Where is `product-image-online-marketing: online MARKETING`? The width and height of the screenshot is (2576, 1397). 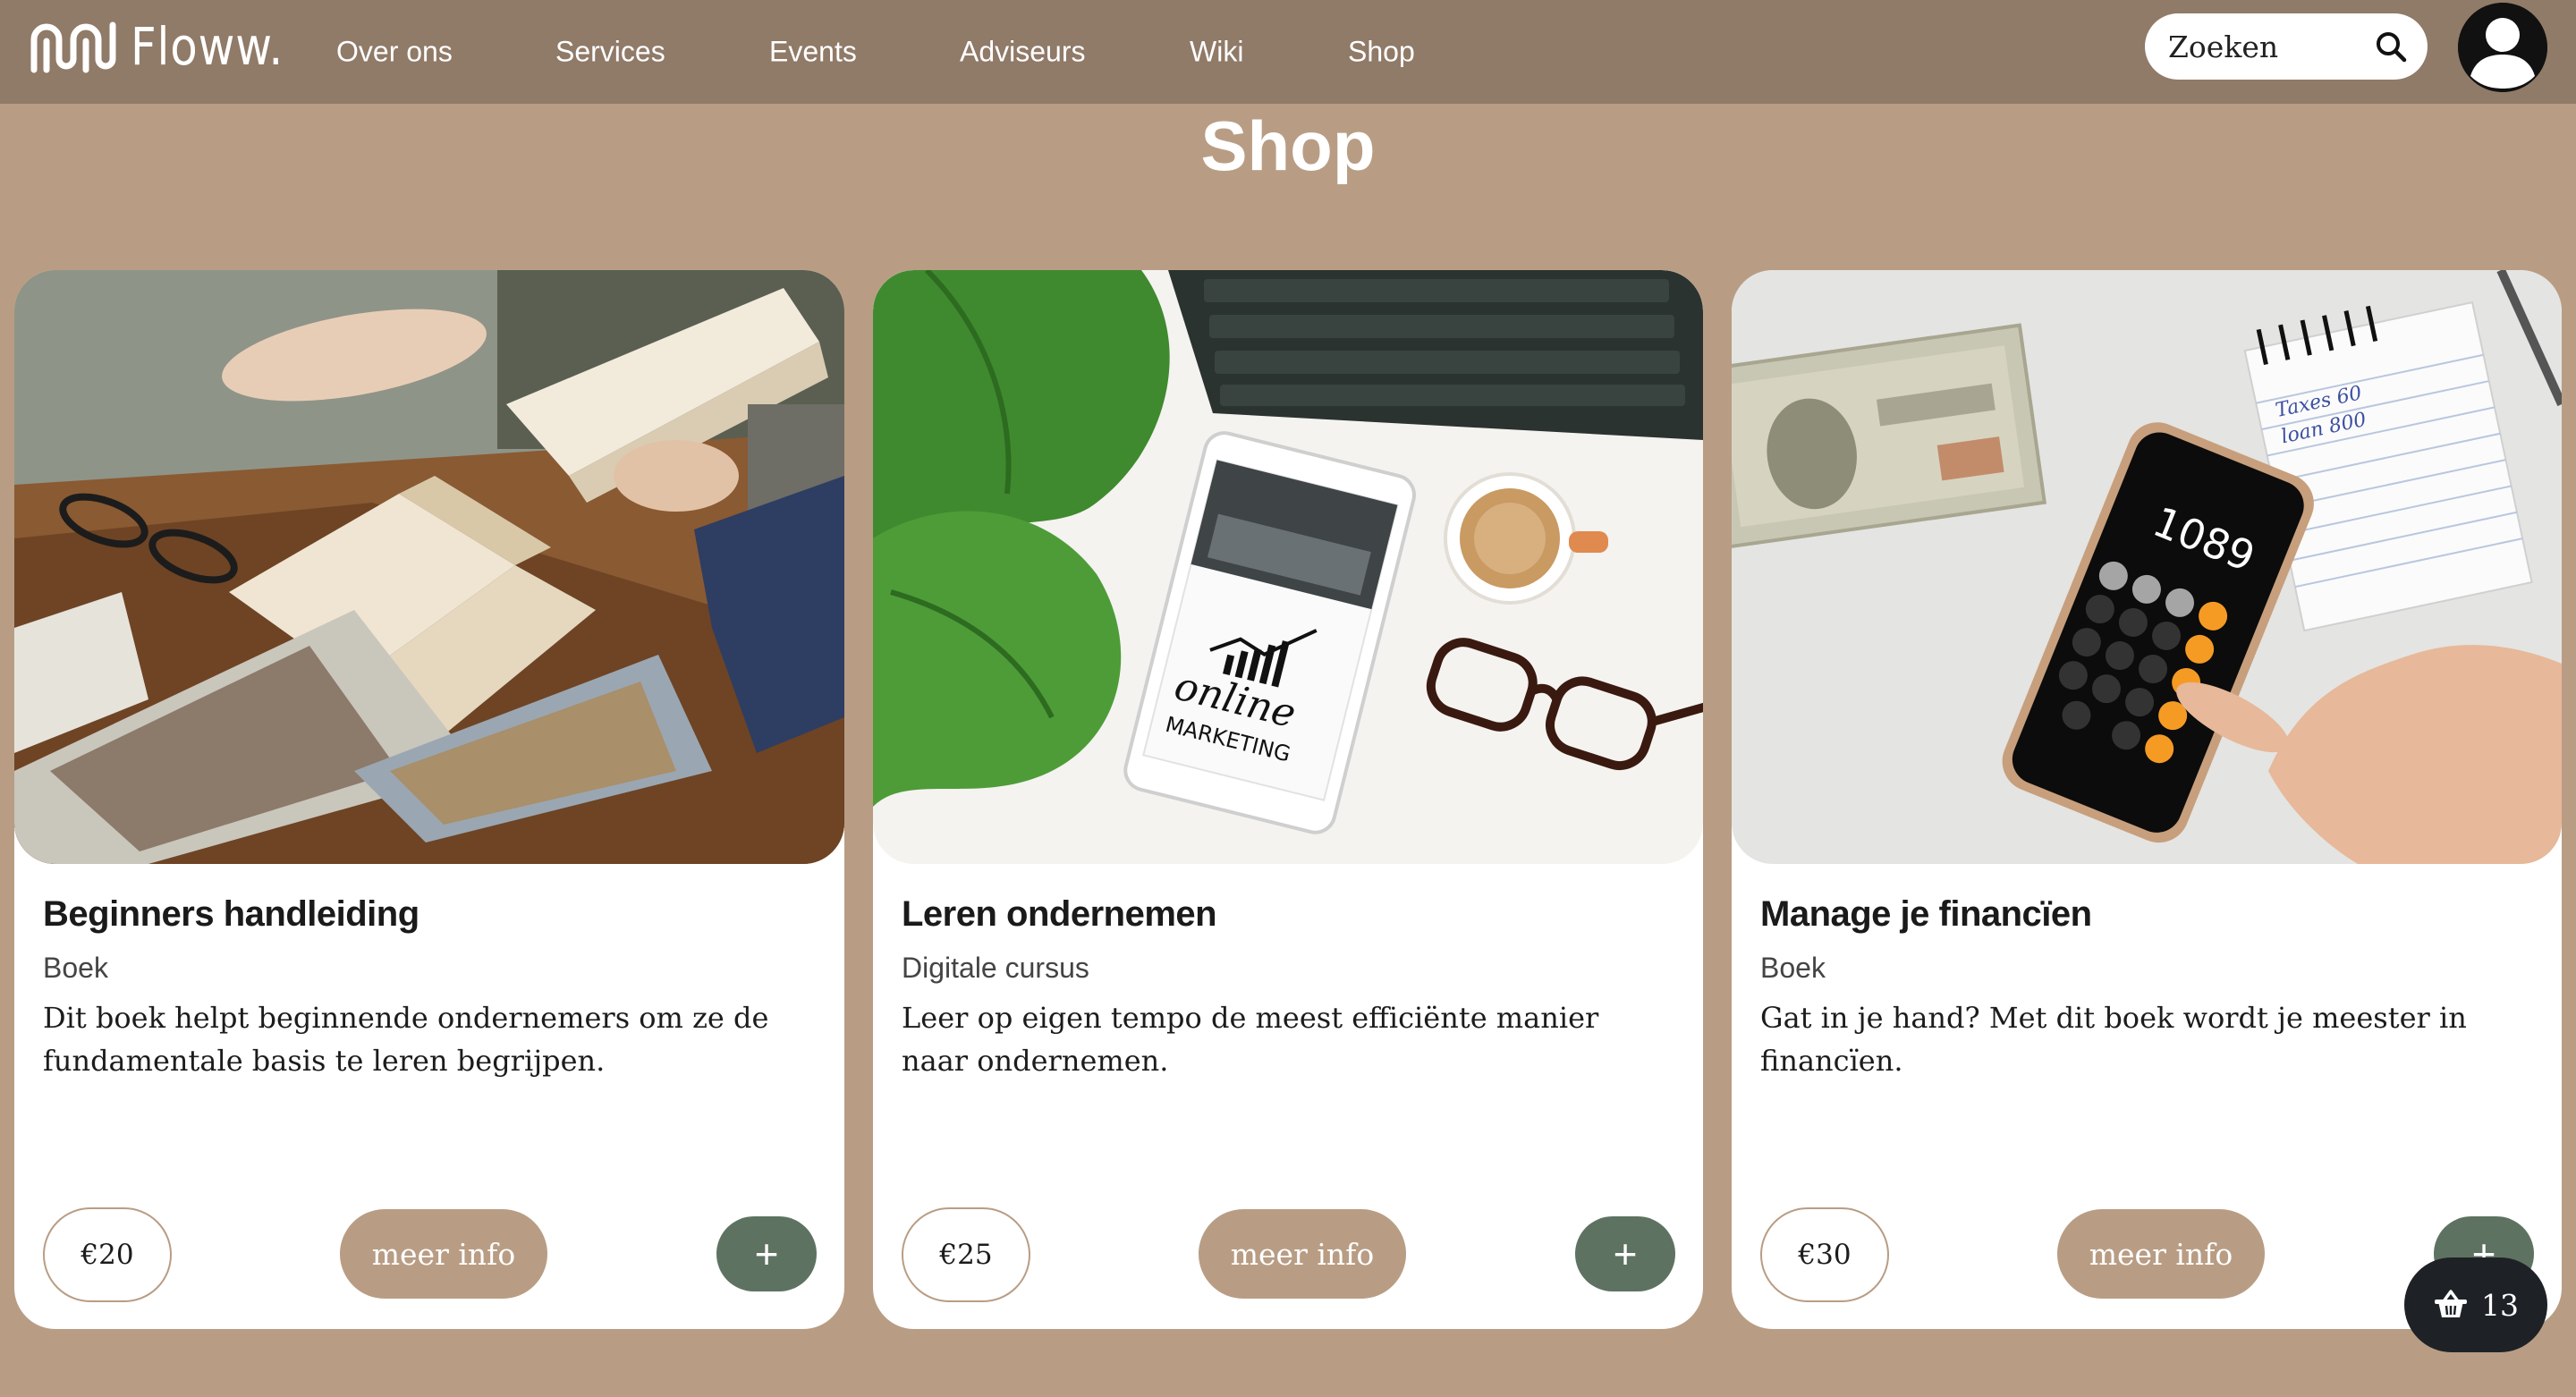 product-image-online-marketing: online MARKETING is located at coordinates (1288, 567).